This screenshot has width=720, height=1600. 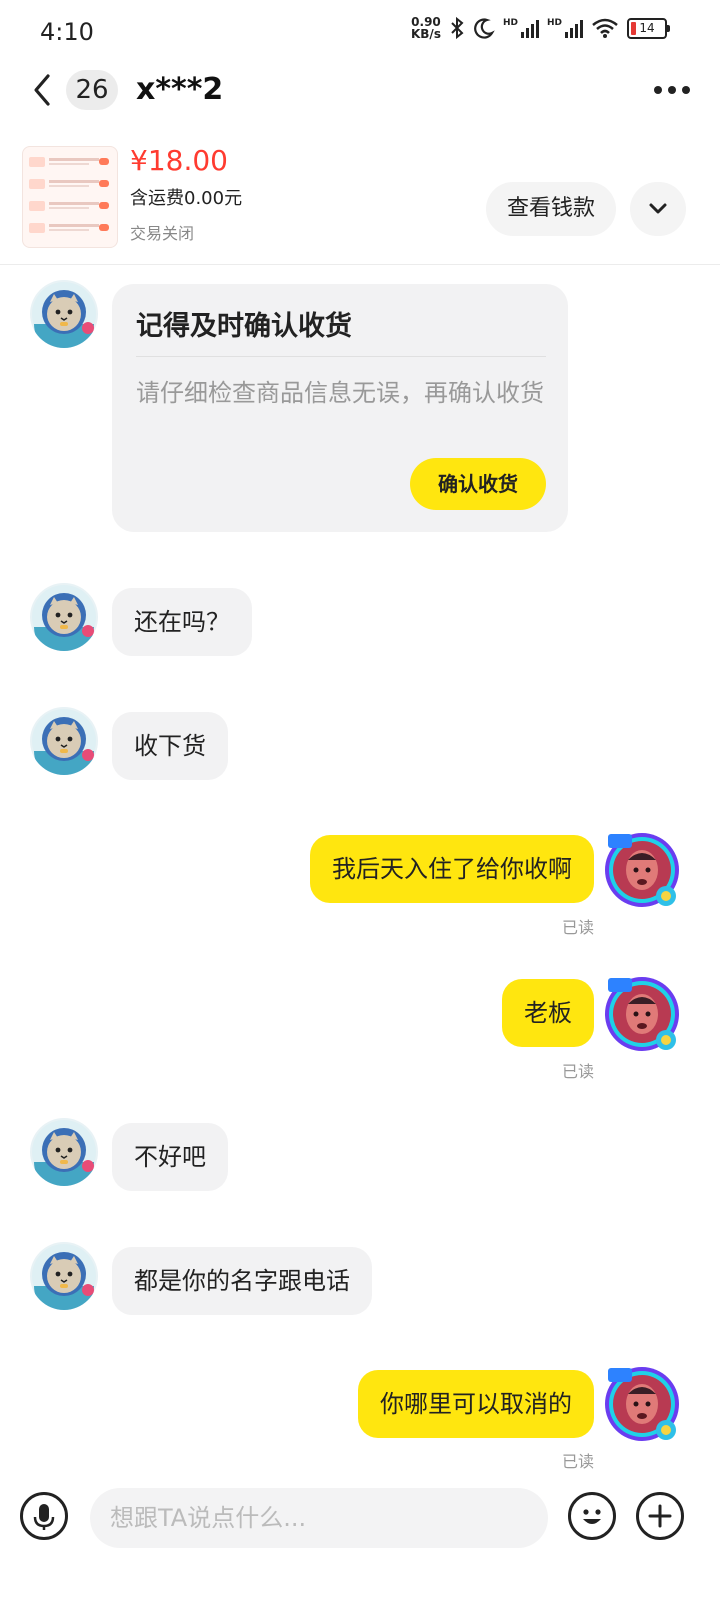 I want to click on signal-icon-2: HD, so click(x=565, y=28).